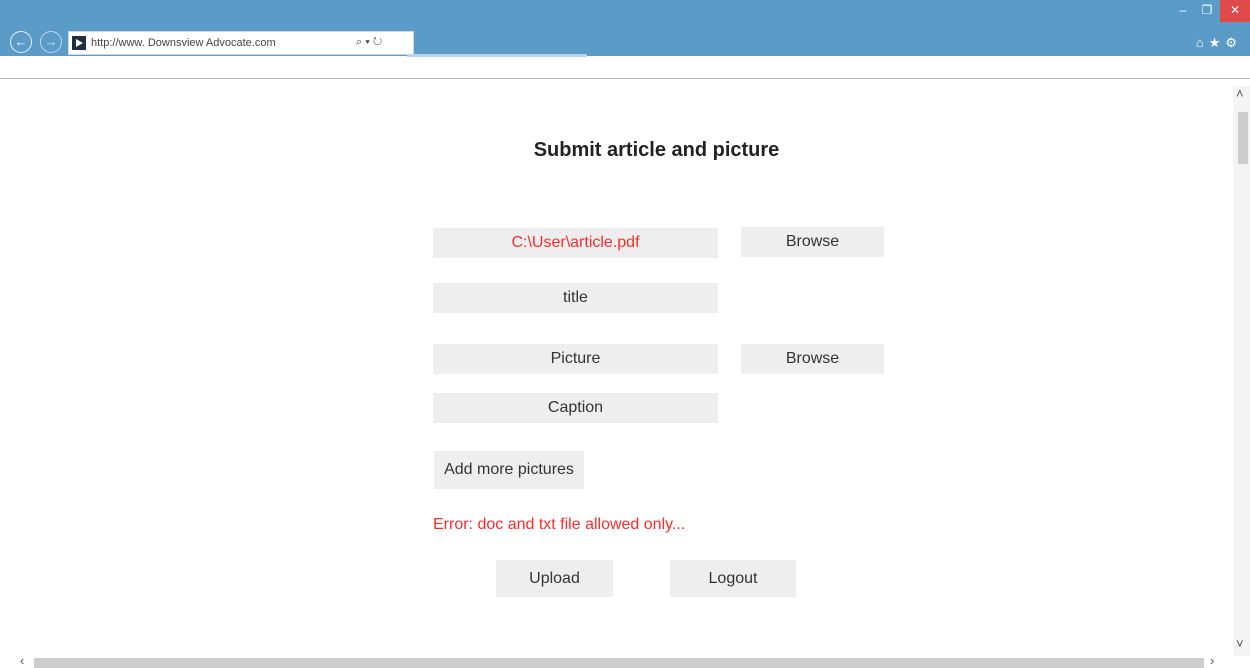 The width and height of the screenshot is (1250, 668). What do you see at coordinates (22, 660) in the screenshot?
I see `scroll-left-icon: ‹` at bounding box center [22, 660].